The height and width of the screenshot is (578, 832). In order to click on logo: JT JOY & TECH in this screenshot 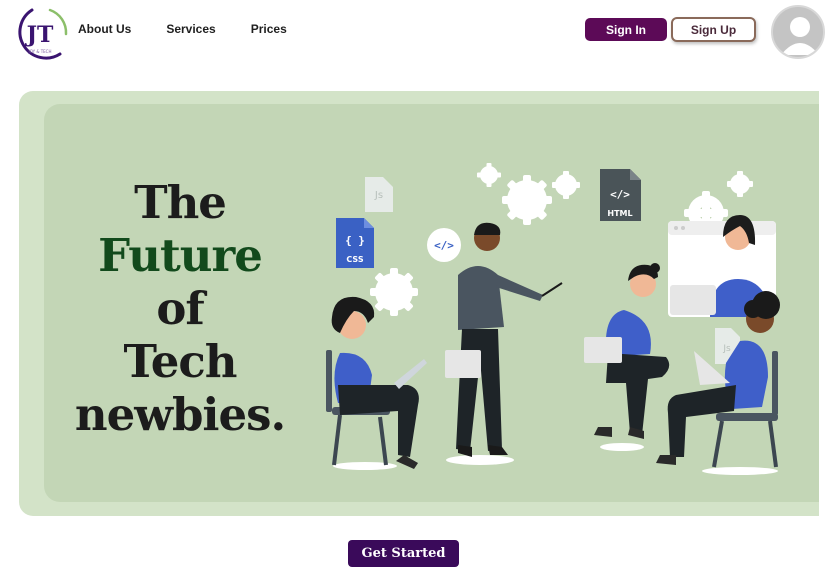, I will do `click(40, 34)`.